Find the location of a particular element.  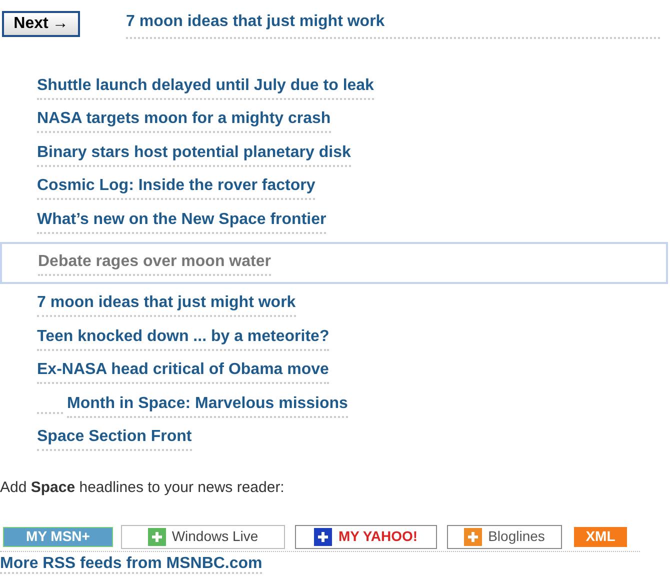

headline-link: Teen knocked down ... by a meteorite? is located at coordinates (183, 337).